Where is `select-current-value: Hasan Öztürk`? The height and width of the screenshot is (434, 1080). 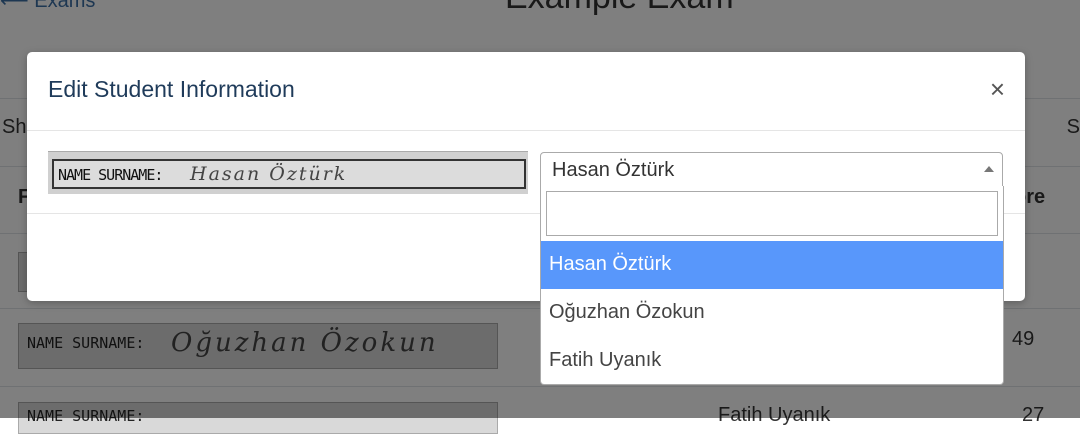
select-current-value: Hasan Öztürk is located at coordinates (613, 170).